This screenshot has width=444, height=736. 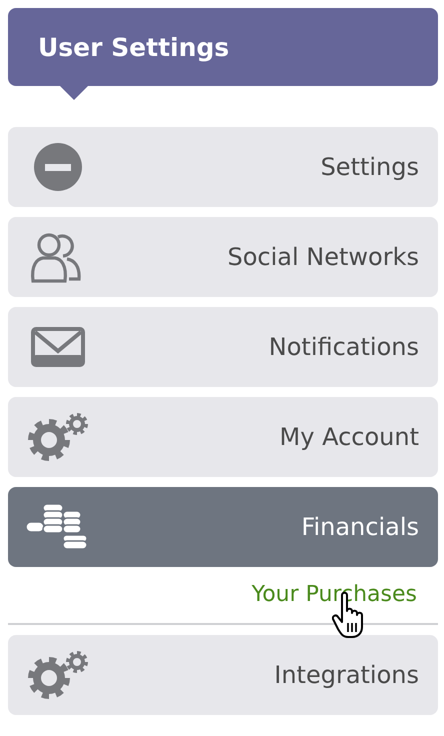 What do you see at coordinates (223, 437) in the screenshot?
I see `menu-item: My Account` at bounding box center [223, 437].